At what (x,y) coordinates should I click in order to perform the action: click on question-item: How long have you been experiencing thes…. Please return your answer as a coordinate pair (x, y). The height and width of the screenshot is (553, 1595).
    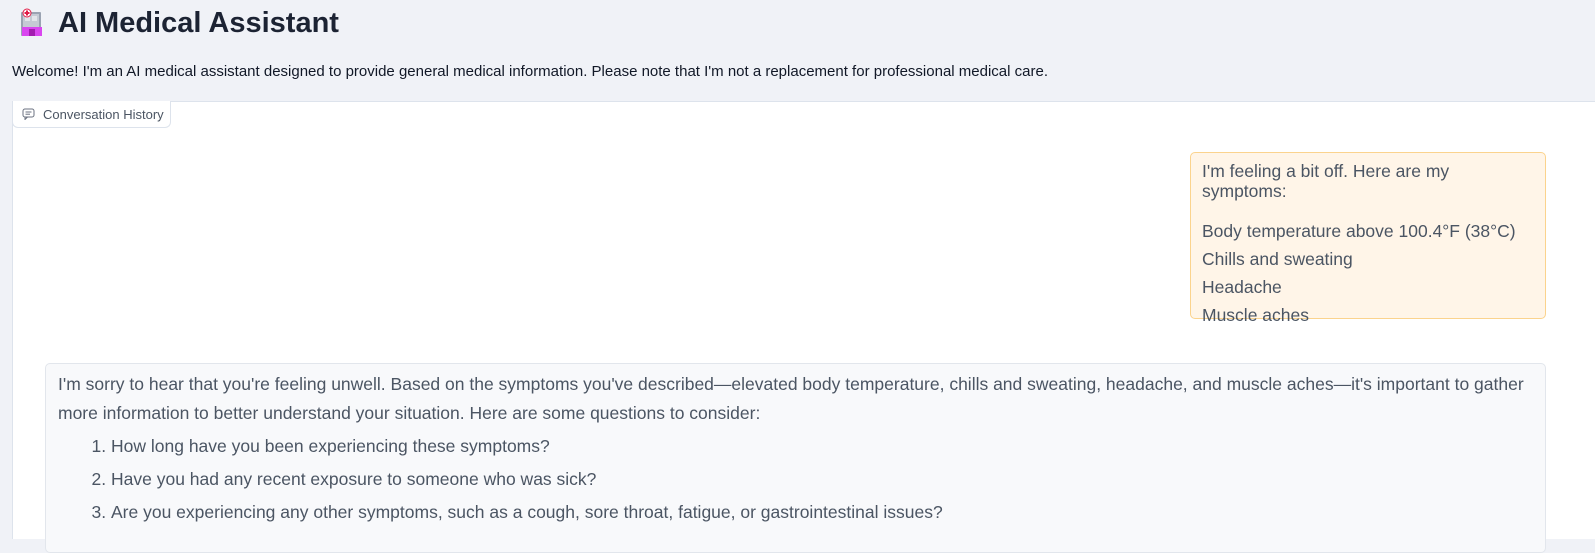
    Looking at the image, I should click on (822, 446).